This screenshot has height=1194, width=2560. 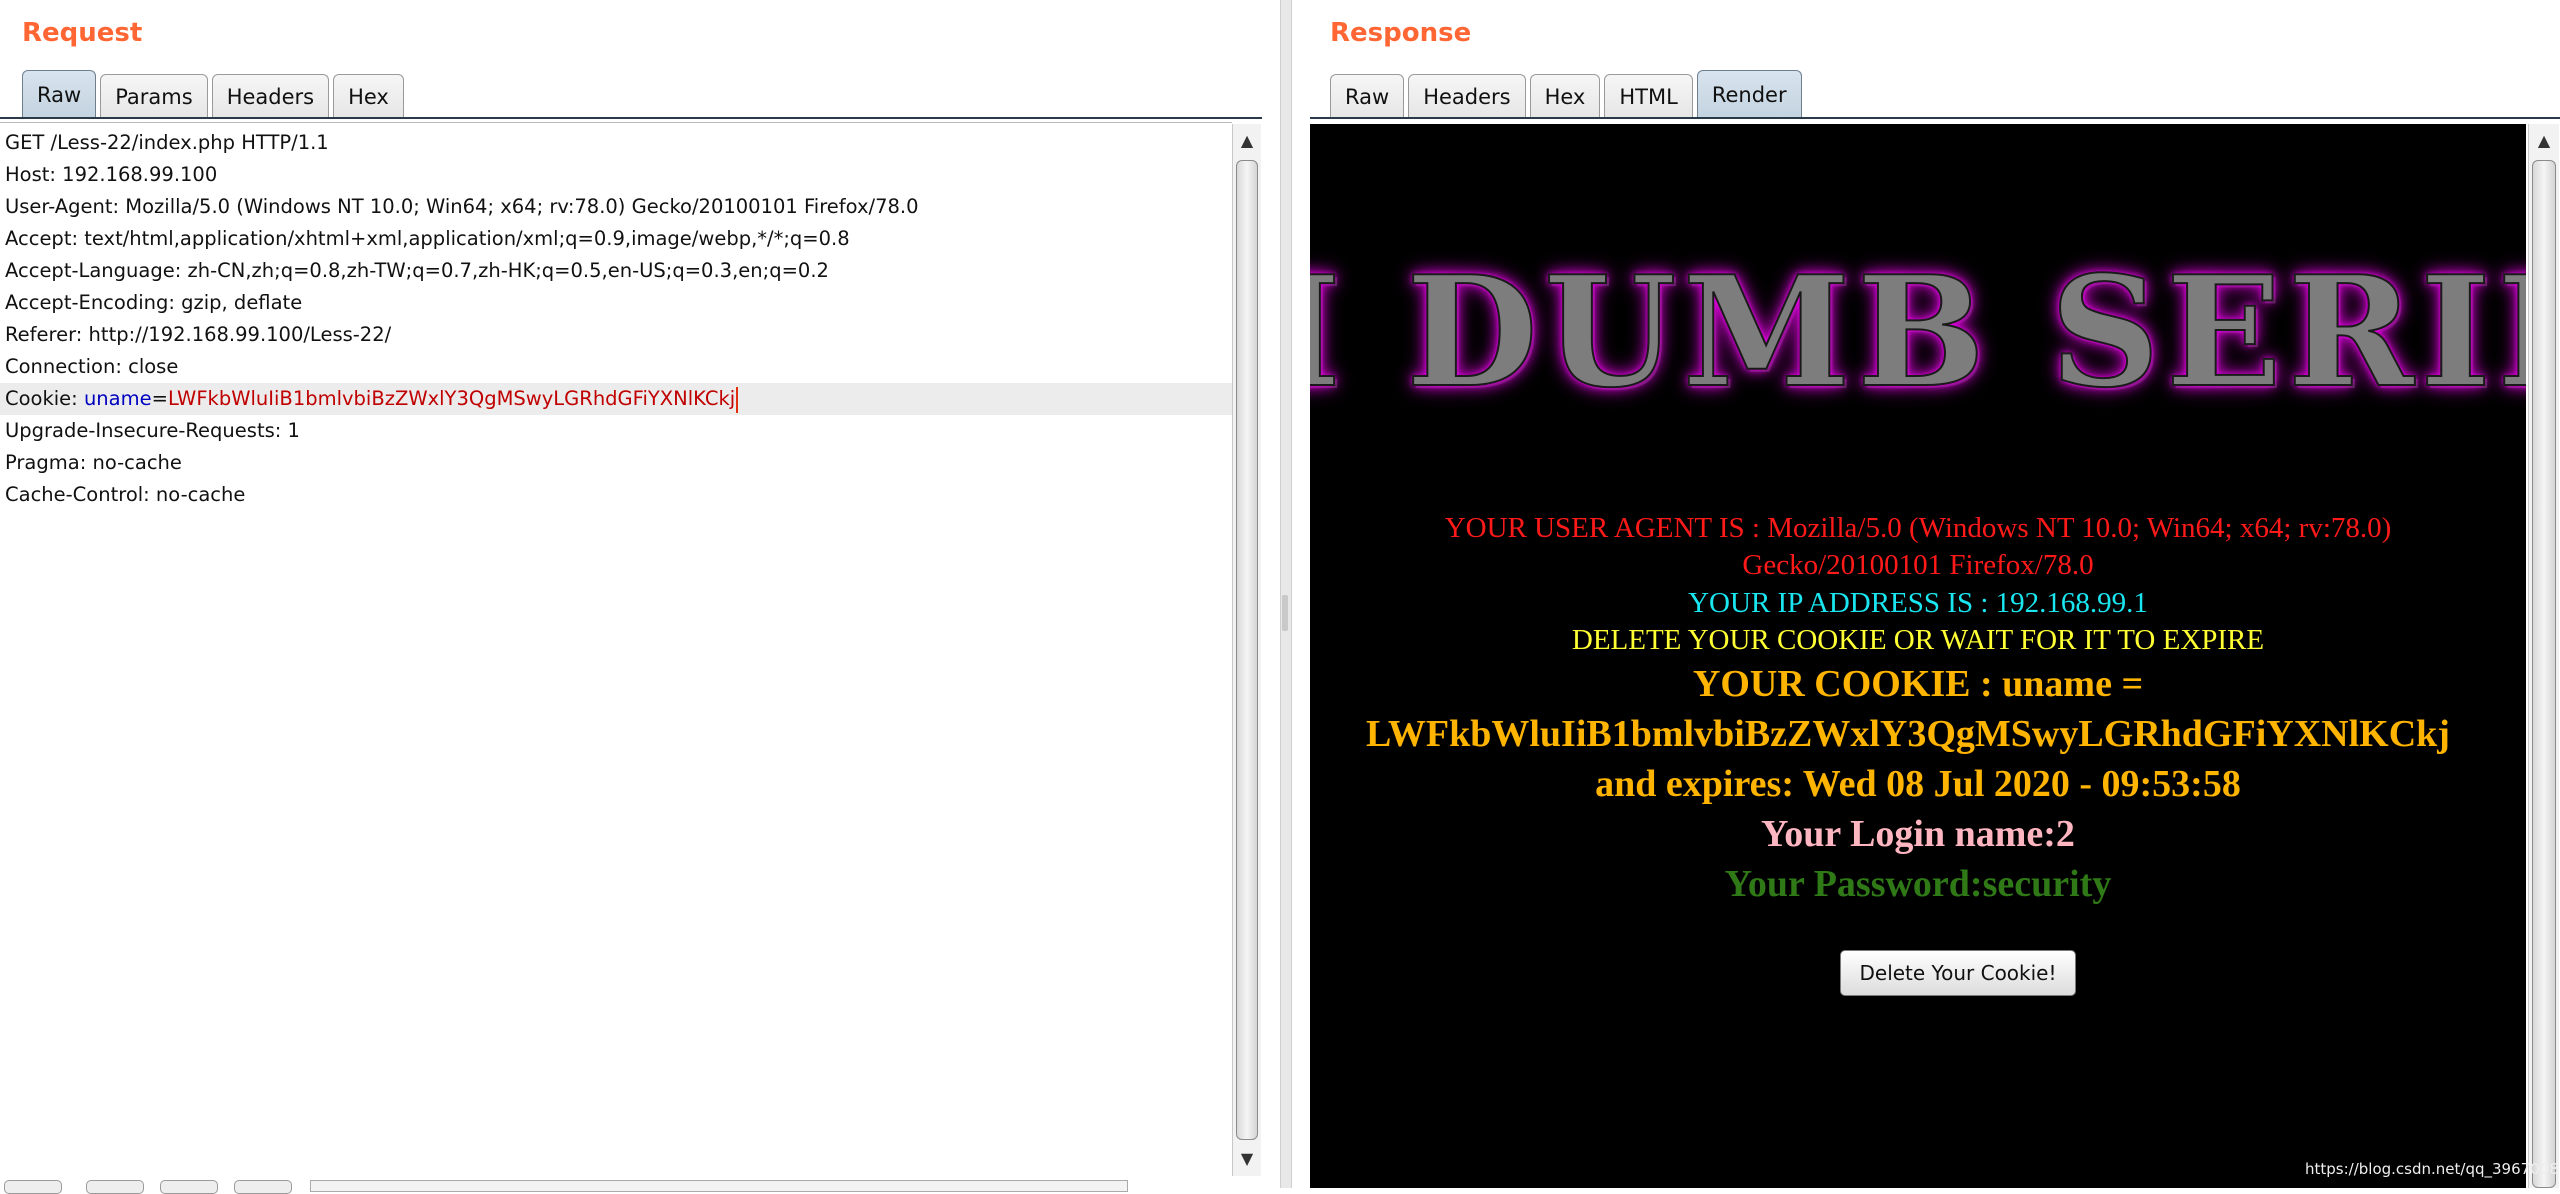 I want to click on request-tab-raw: Raw, so click(x=59, y=94).